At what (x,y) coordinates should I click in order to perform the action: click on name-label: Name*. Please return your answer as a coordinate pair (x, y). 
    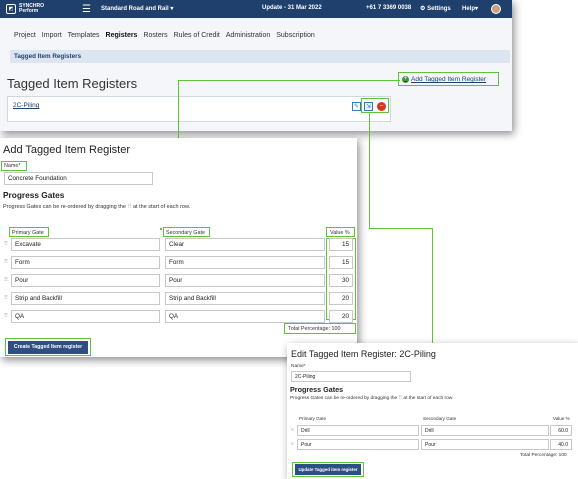
    Looking at the image, I should click on (298, 366).